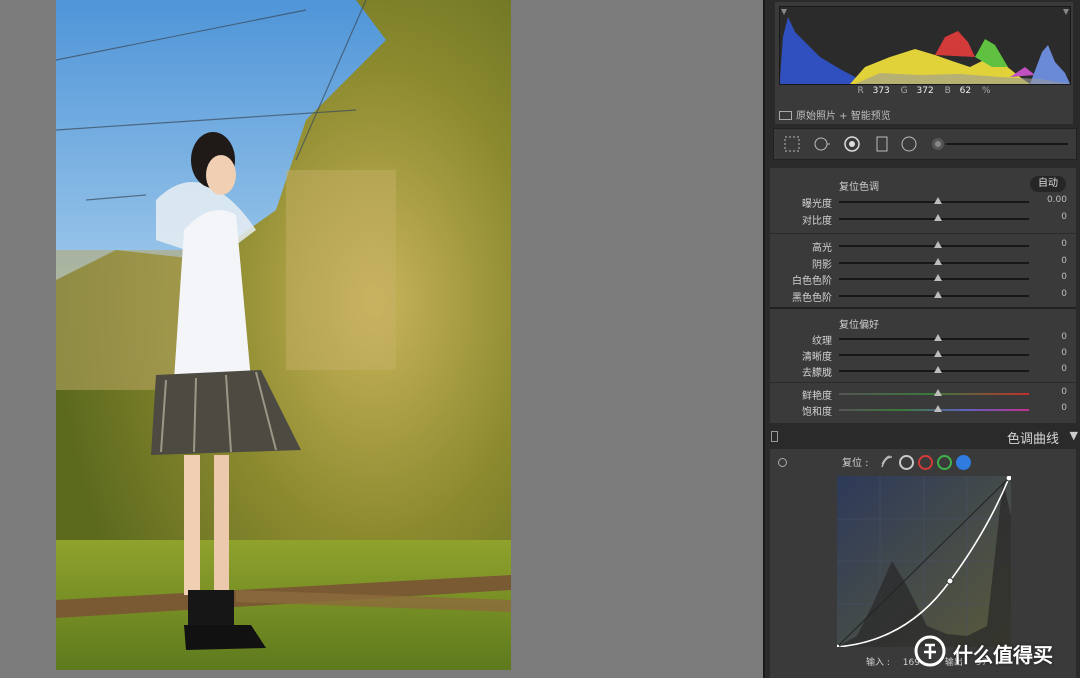 The image size is (1080, 678). Describe the element at coordinates (950, 581) in the screenshot. I see `curve-point-mid` at that location.